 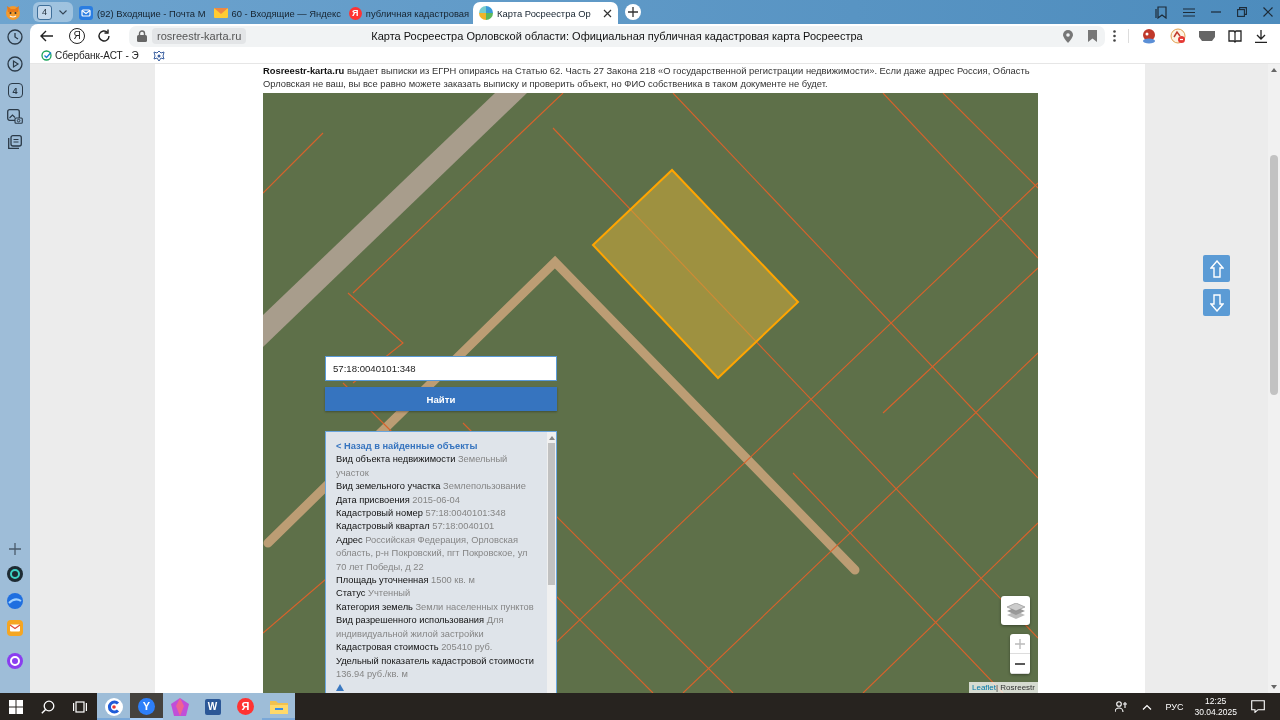 What do you see at coordinates (15, 142) in the screenshot?
I see `documents-icon` at bounding box center [15, 142].